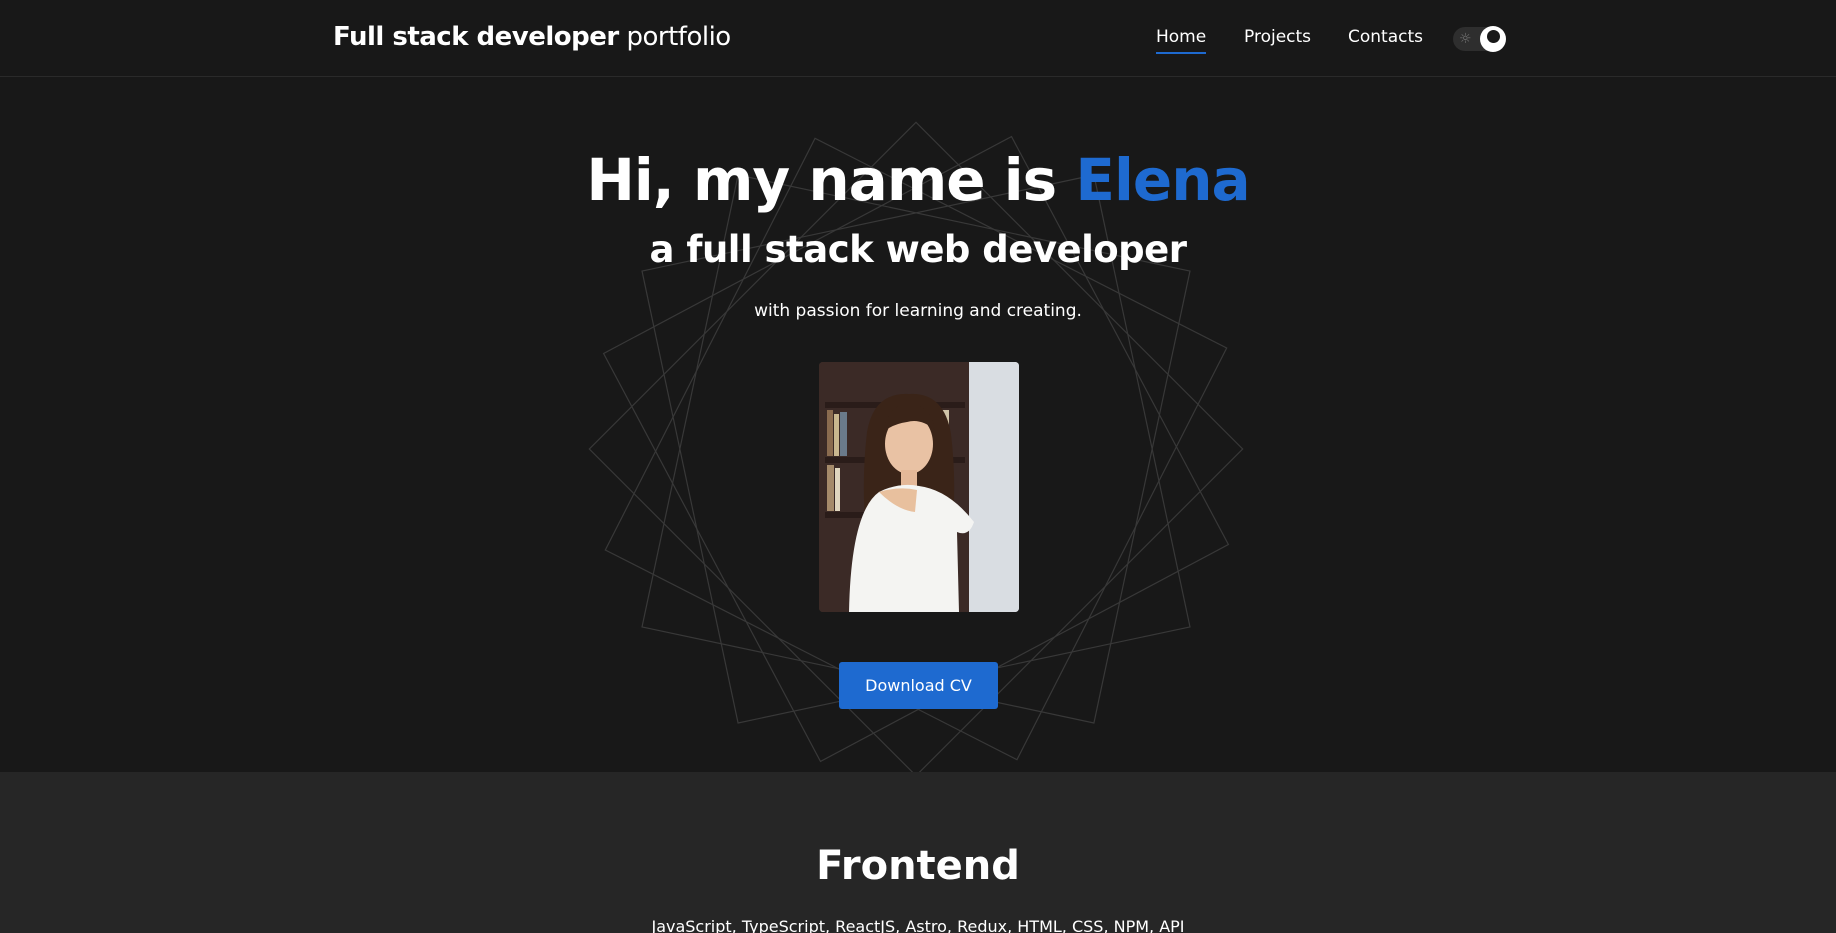 The image size is (1836, 933). Describe the element at coordinates (918, 866) in the screenshot. I see `skills-title: Frontend` at that location.